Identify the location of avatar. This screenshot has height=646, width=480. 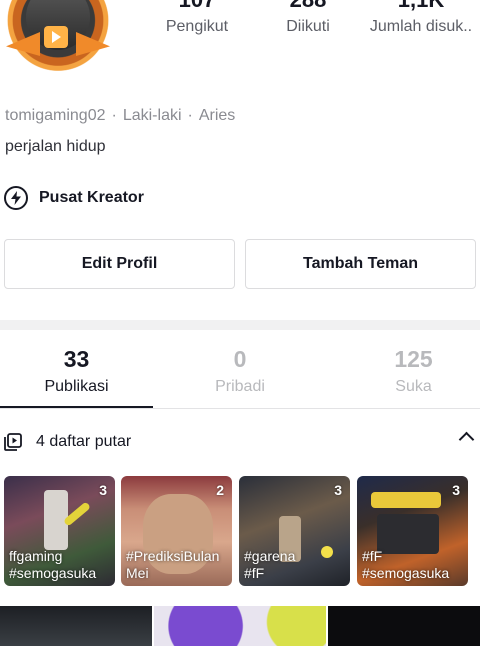
(59, 44).